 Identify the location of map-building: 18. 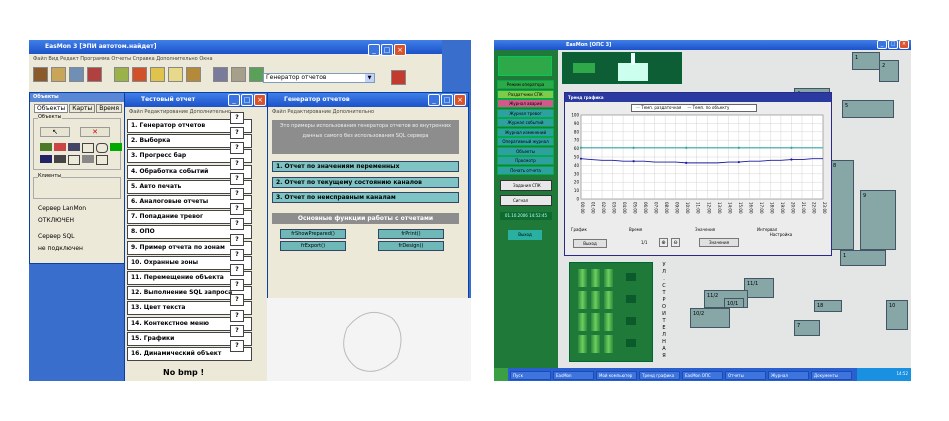
(828, 306).